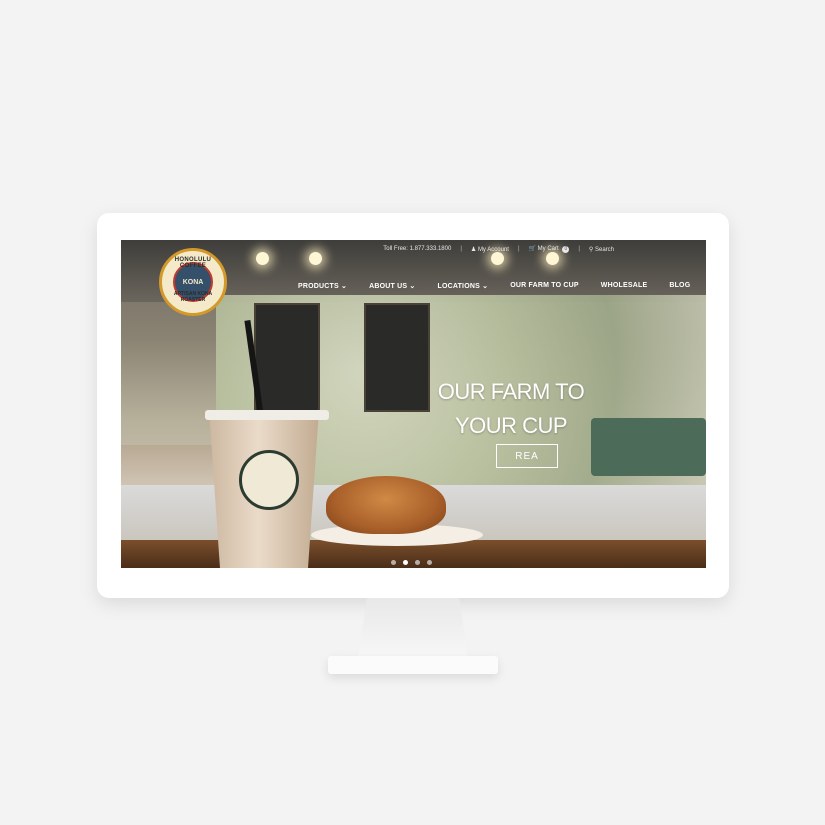  What do you see at coordinates (473, 249) in the screenshot?
I see `user-icon: ♟` at bounding box center [473, 249].